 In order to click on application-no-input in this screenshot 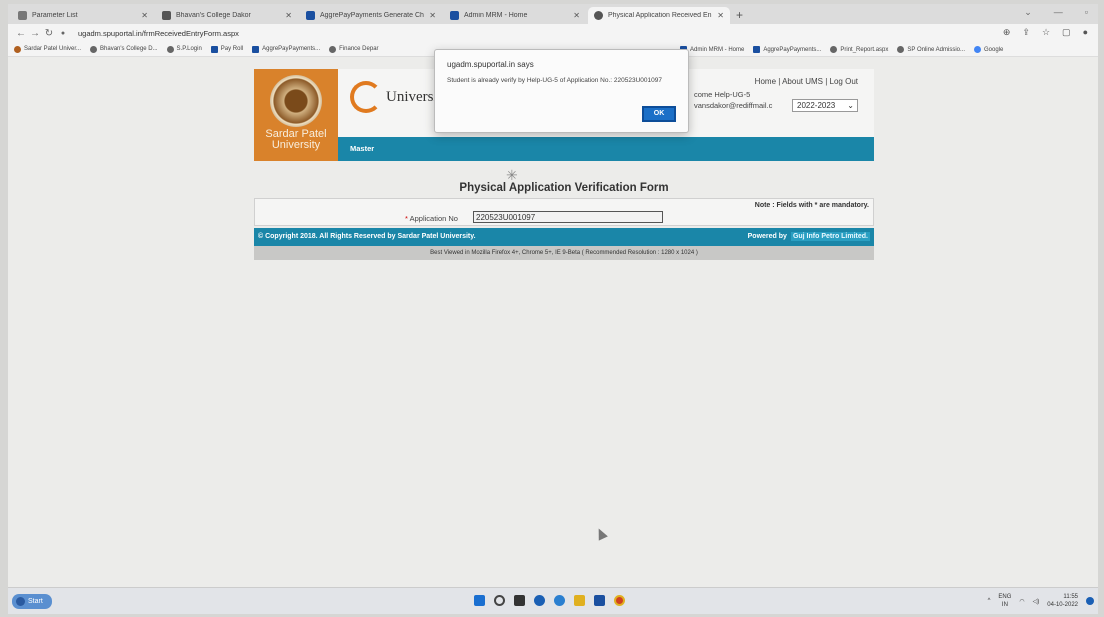, I will do `click(568, 217)`.